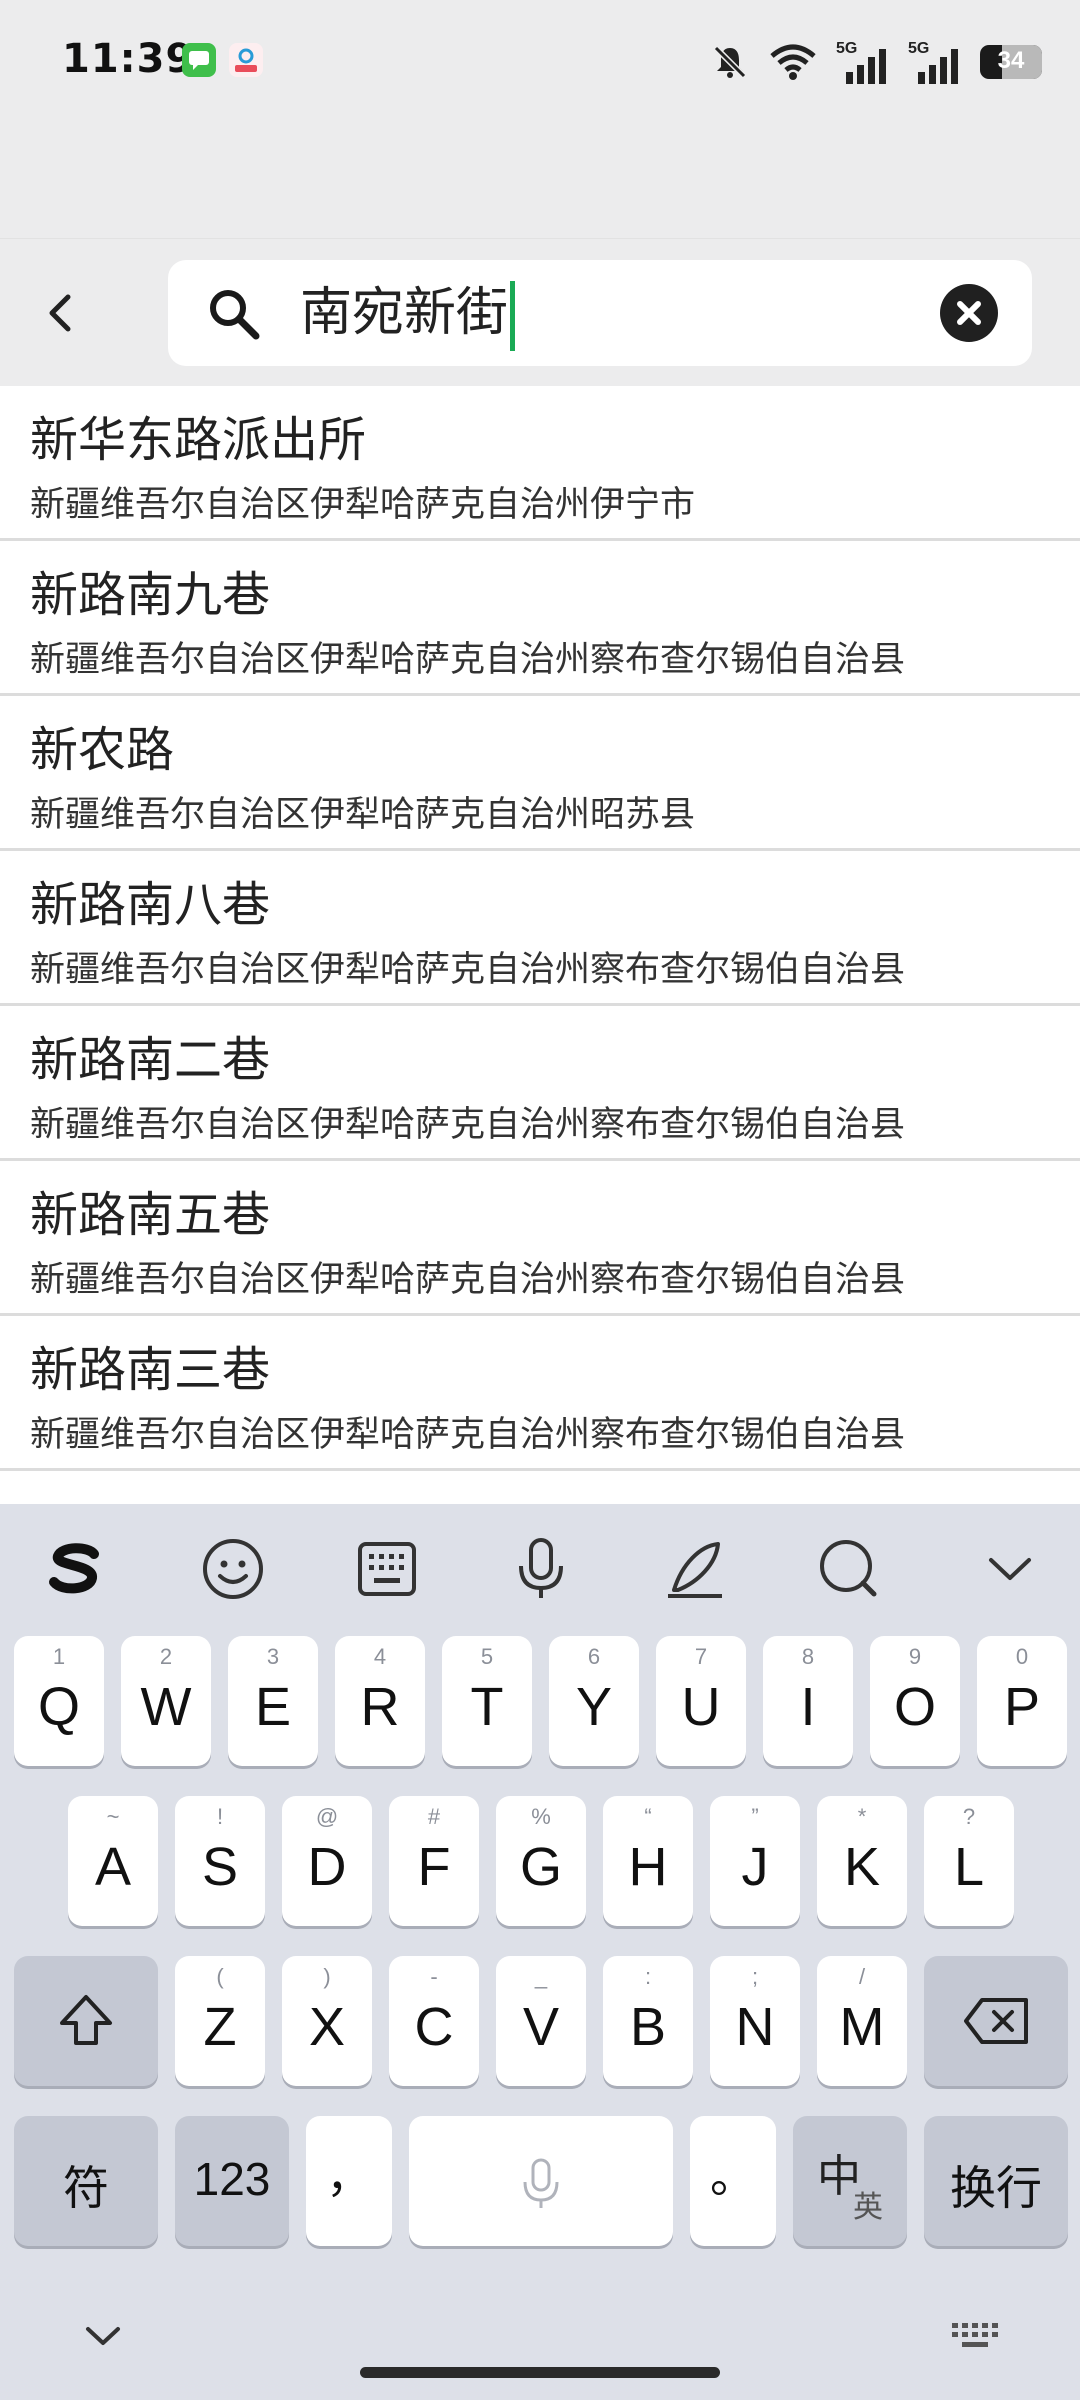 Image resolution: width=1080 pixels, height=2400 pixels. I want to click on key-w: 2W, so click(166, 1701).